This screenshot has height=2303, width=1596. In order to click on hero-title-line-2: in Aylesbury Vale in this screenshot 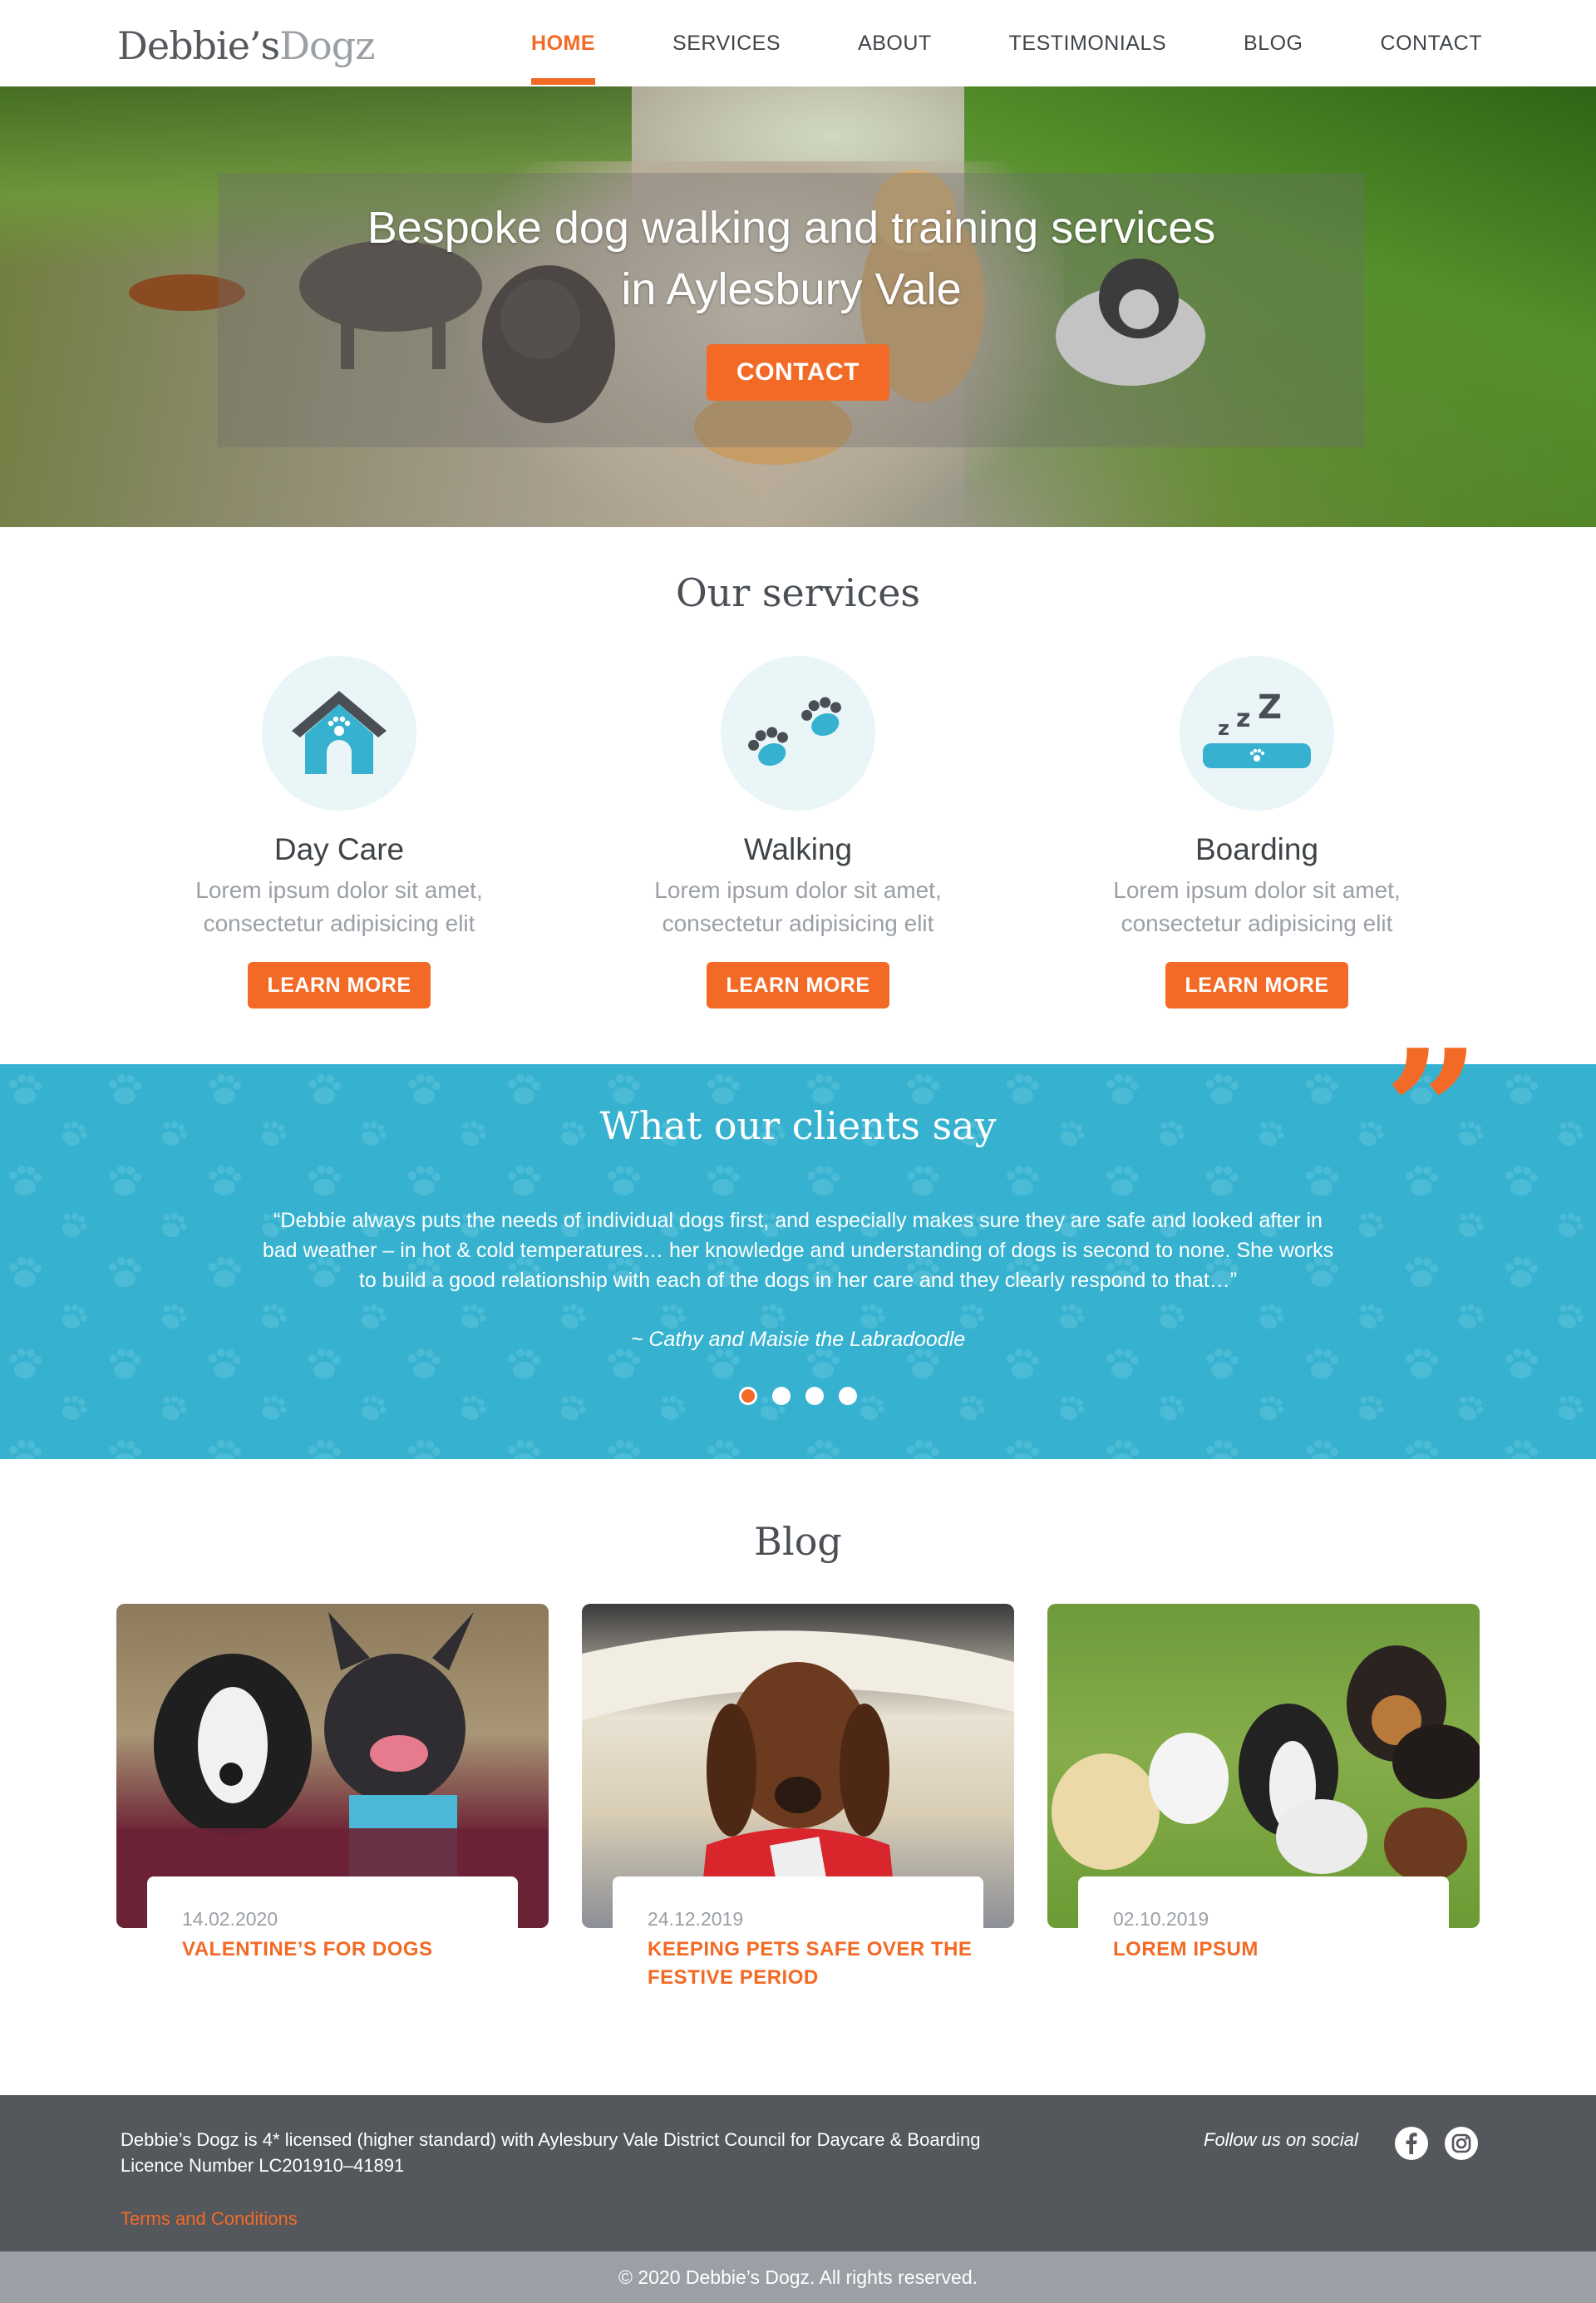, I will do `click(791, 289)`.